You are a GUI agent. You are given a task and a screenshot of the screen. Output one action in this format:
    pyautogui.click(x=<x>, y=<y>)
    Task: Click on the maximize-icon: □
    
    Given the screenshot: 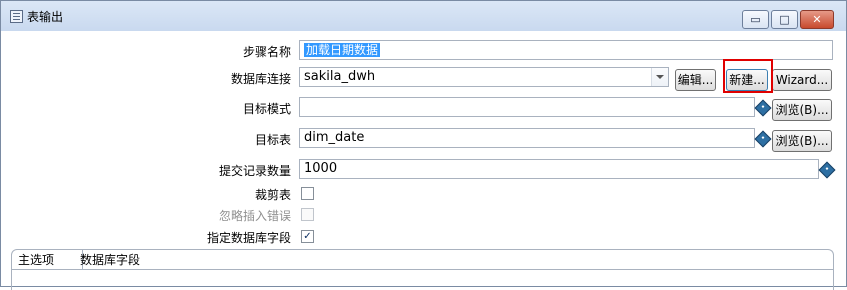 What is the action you would take?
    pyautogui.click(x=784, y=19)
    